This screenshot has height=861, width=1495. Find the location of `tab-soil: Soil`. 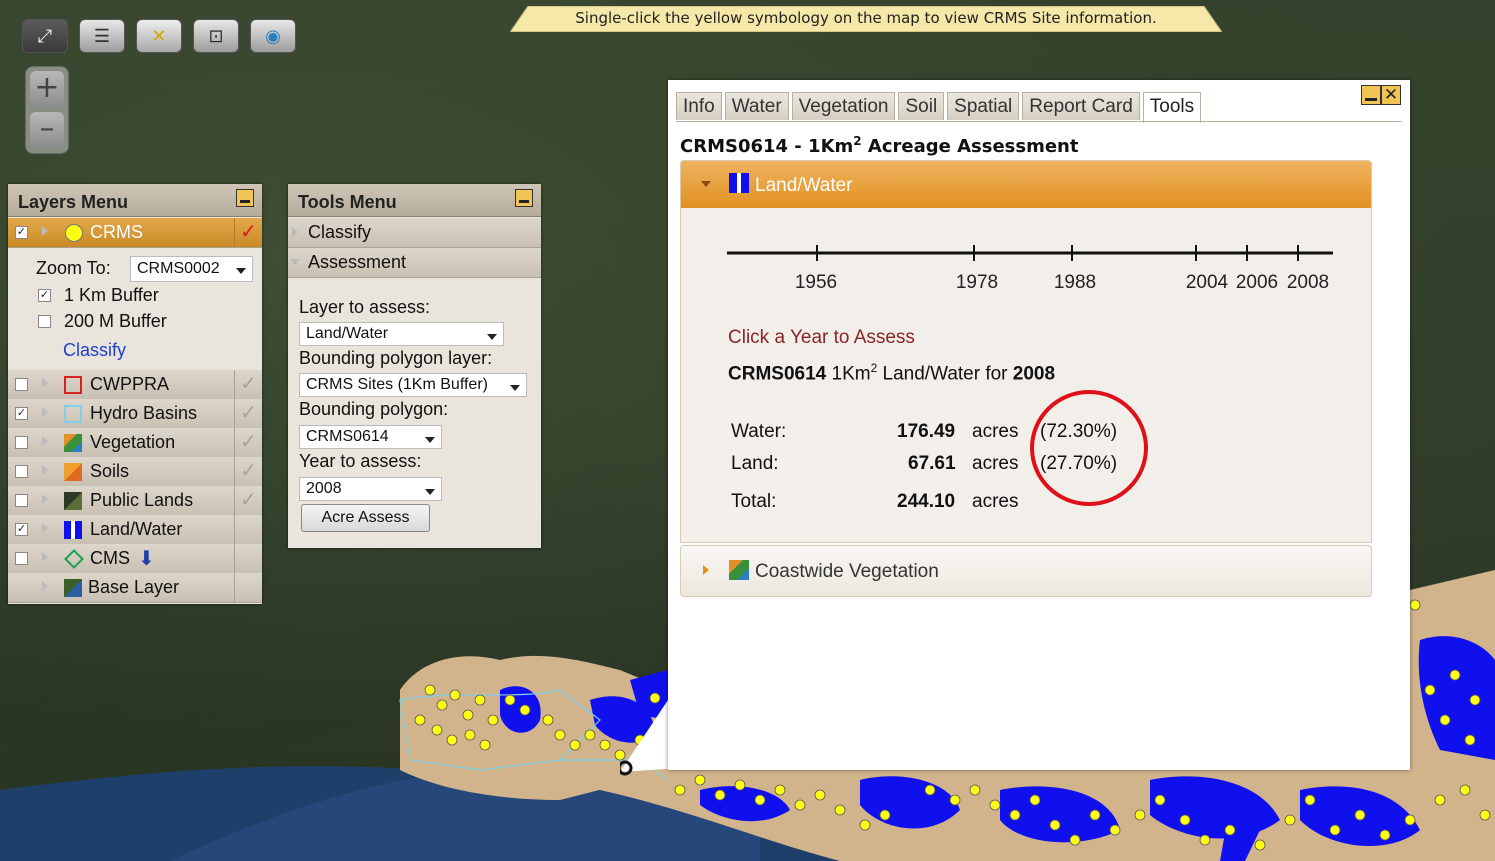

tab-soil: Soil is located at coordinates (921, 106).